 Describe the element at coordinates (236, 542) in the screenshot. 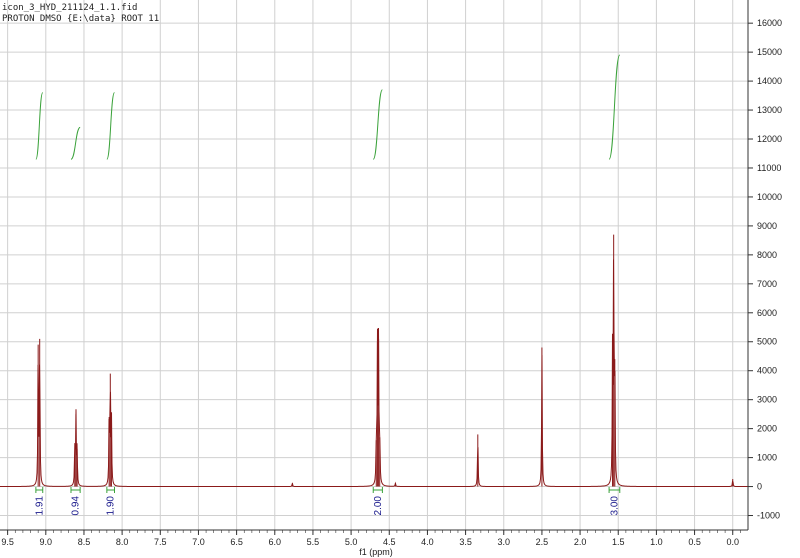

I see `x-tick-label: 6.5` at that location.